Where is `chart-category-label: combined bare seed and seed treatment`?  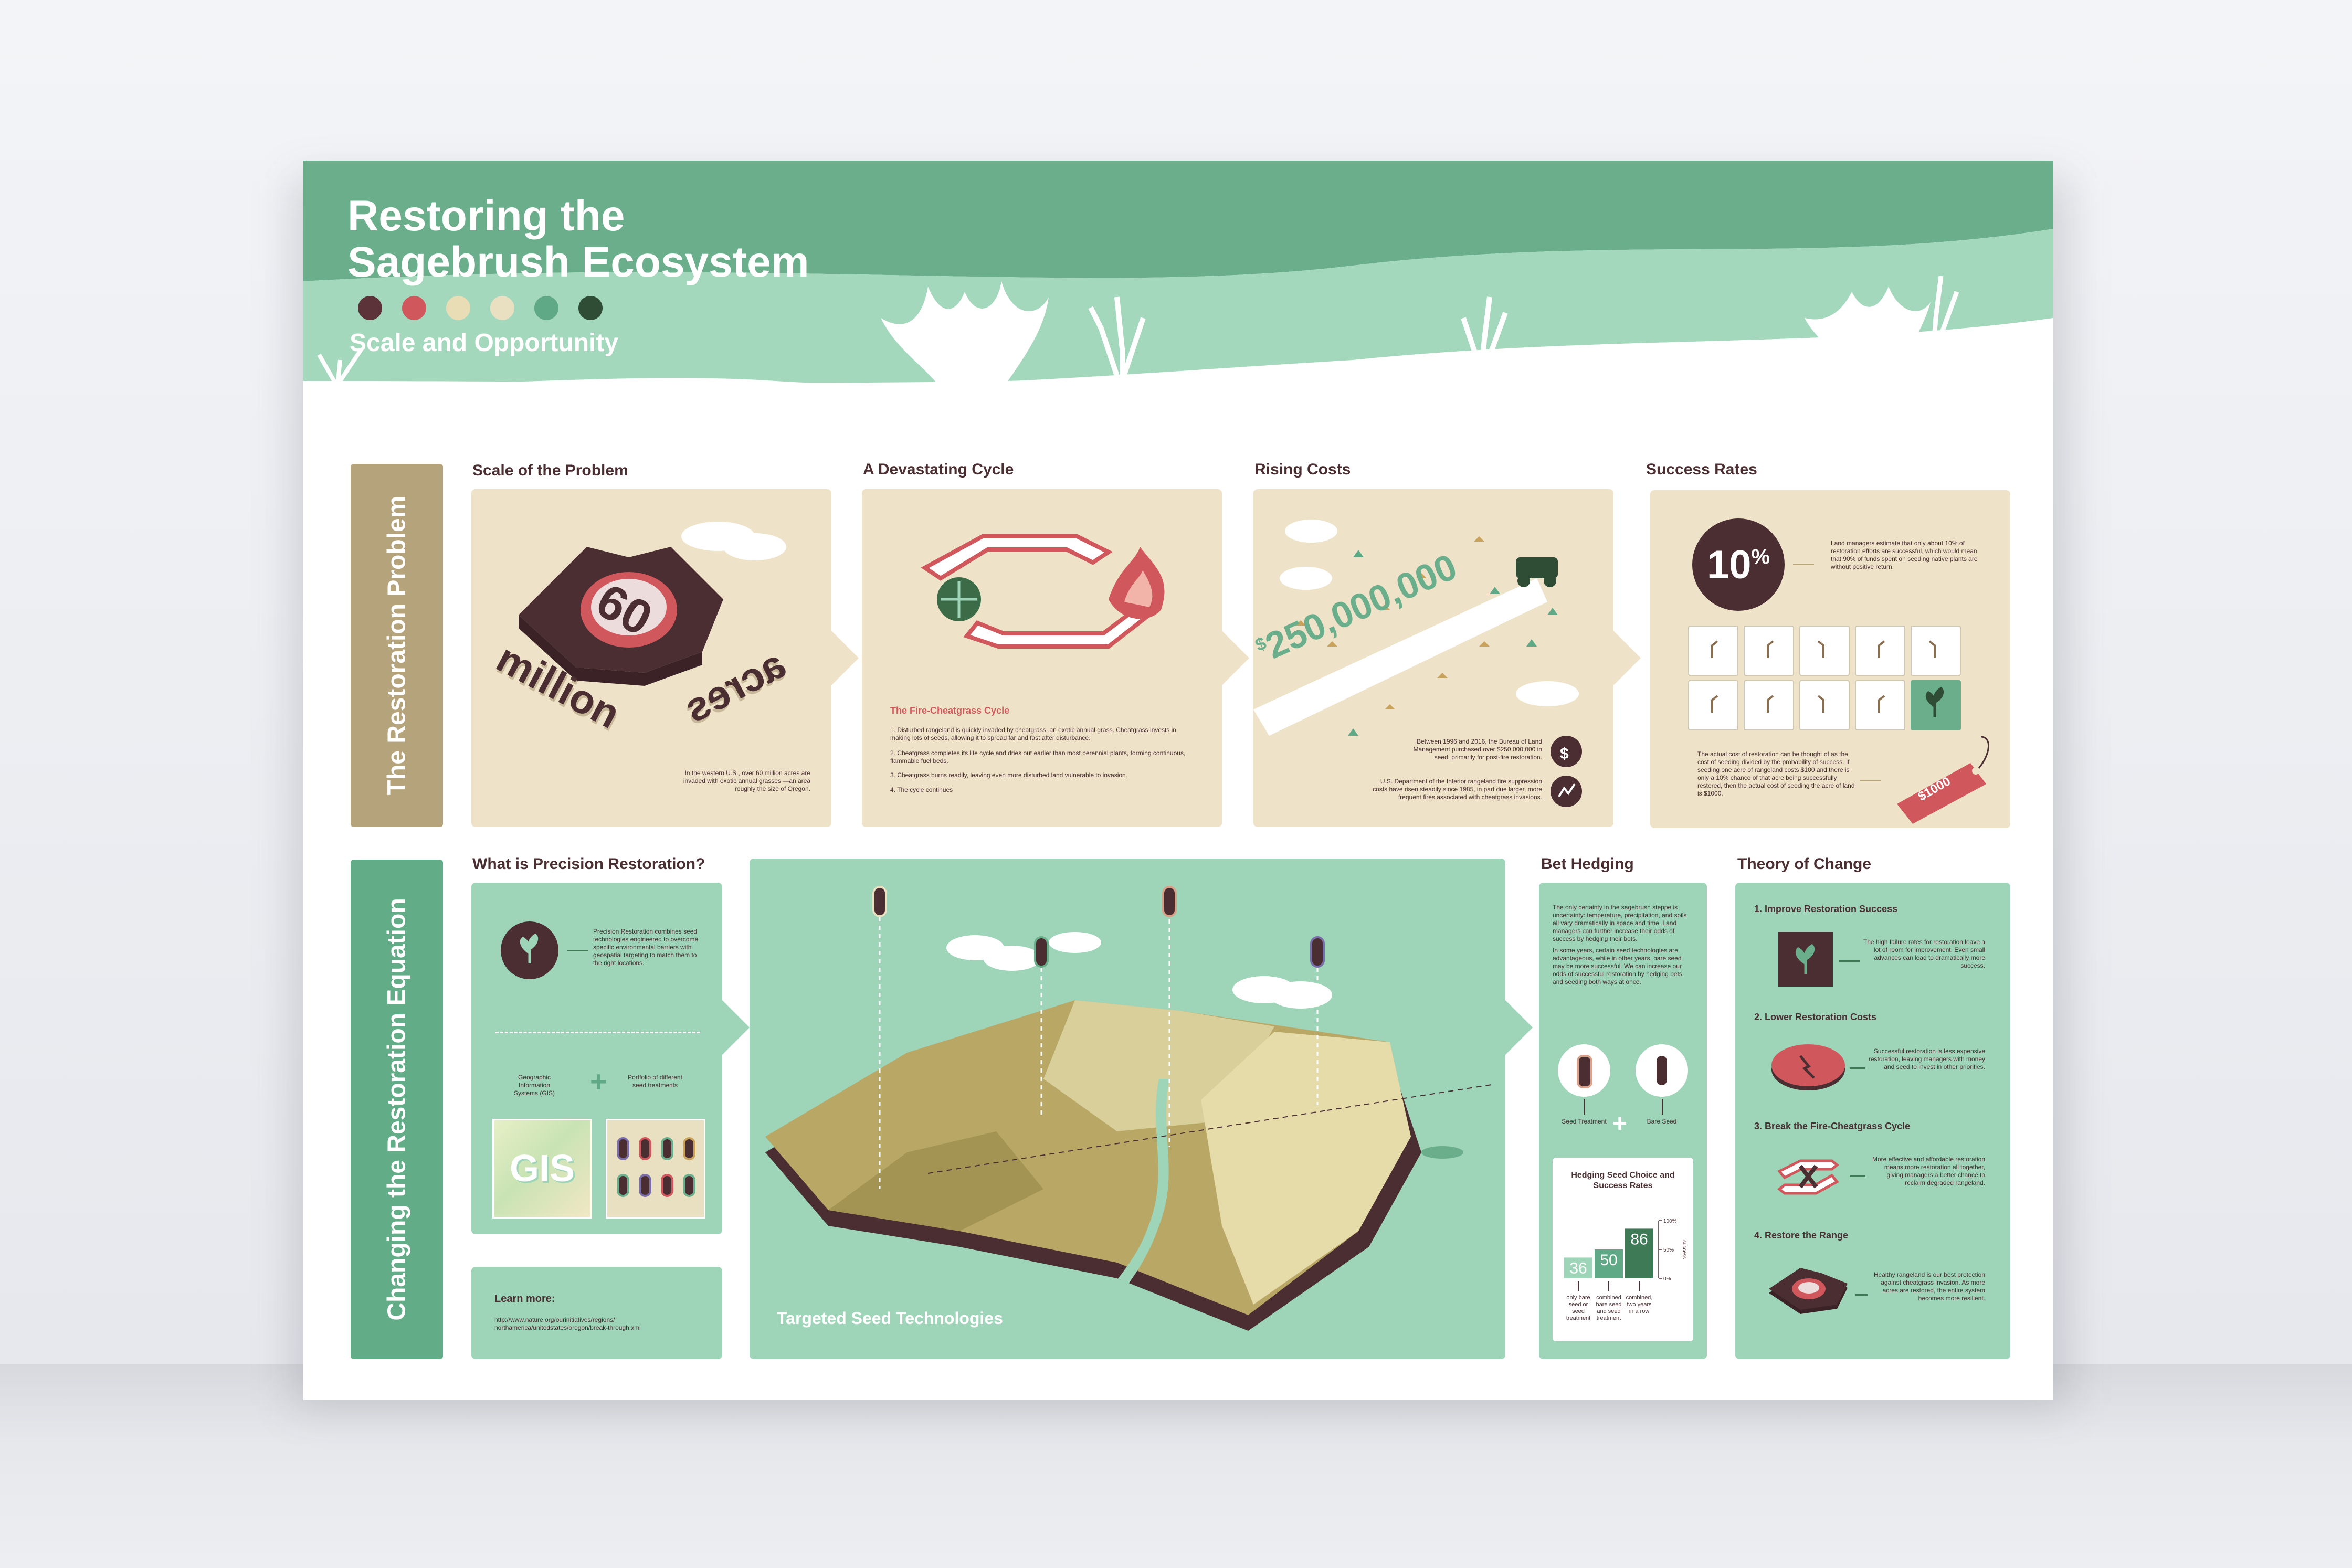
chart-category-label: combined bare seed and seed treatment is located at coordinates (1609, 1308).